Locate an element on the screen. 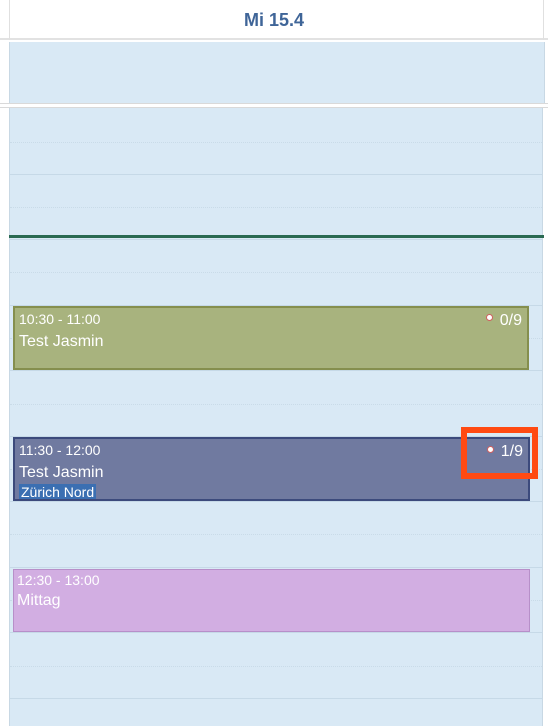 This screenshot has height=726, width=548. event-location: Zürich Nord is located at coordinates (58, 492).